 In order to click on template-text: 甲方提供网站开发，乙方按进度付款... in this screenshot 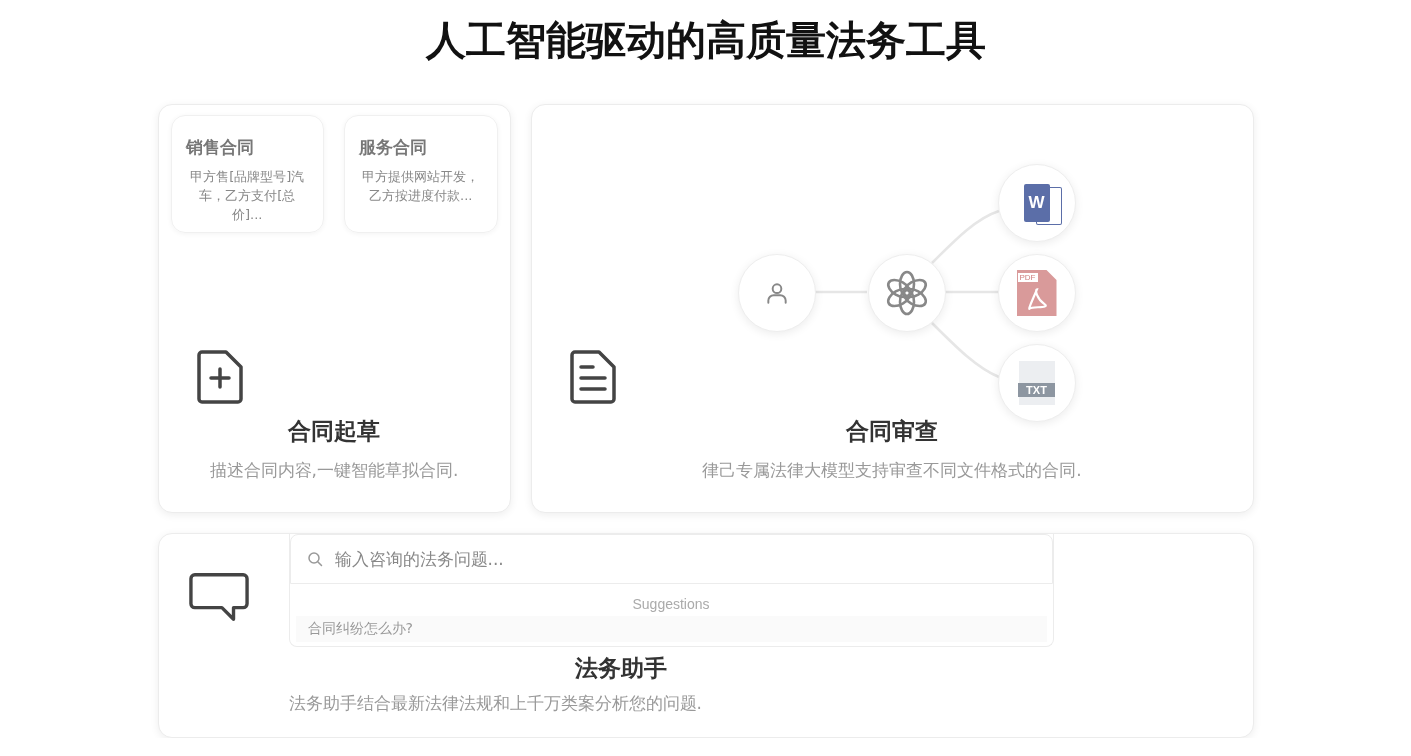, I will do `click(421, 186)`.